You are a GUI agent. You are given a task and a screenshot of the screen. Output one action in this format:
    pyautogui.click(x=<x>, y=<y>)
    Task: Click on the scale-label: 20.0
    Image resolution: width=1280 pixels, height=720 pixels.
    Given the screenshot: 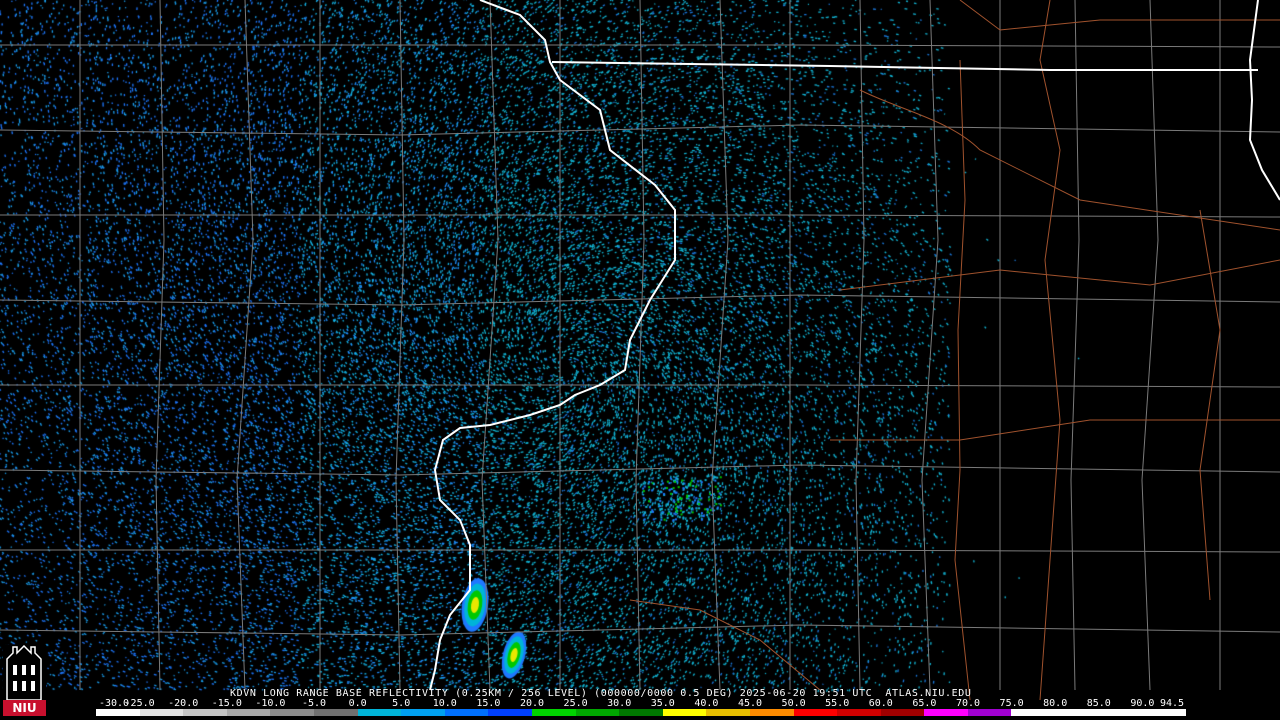 What is the action you would take?
    pyautogui.click(x=532, y=703)
    